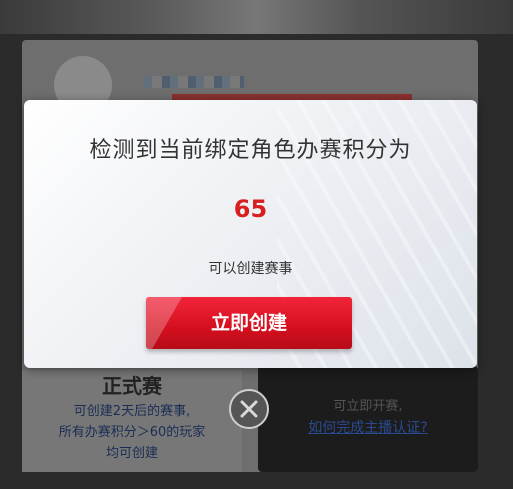 This screenshot has width=513, height=489. What do you see at coordinates (250, 209) in the screenshot?
I see `dialog-score-value: 65` at bounding box center [250, 209].